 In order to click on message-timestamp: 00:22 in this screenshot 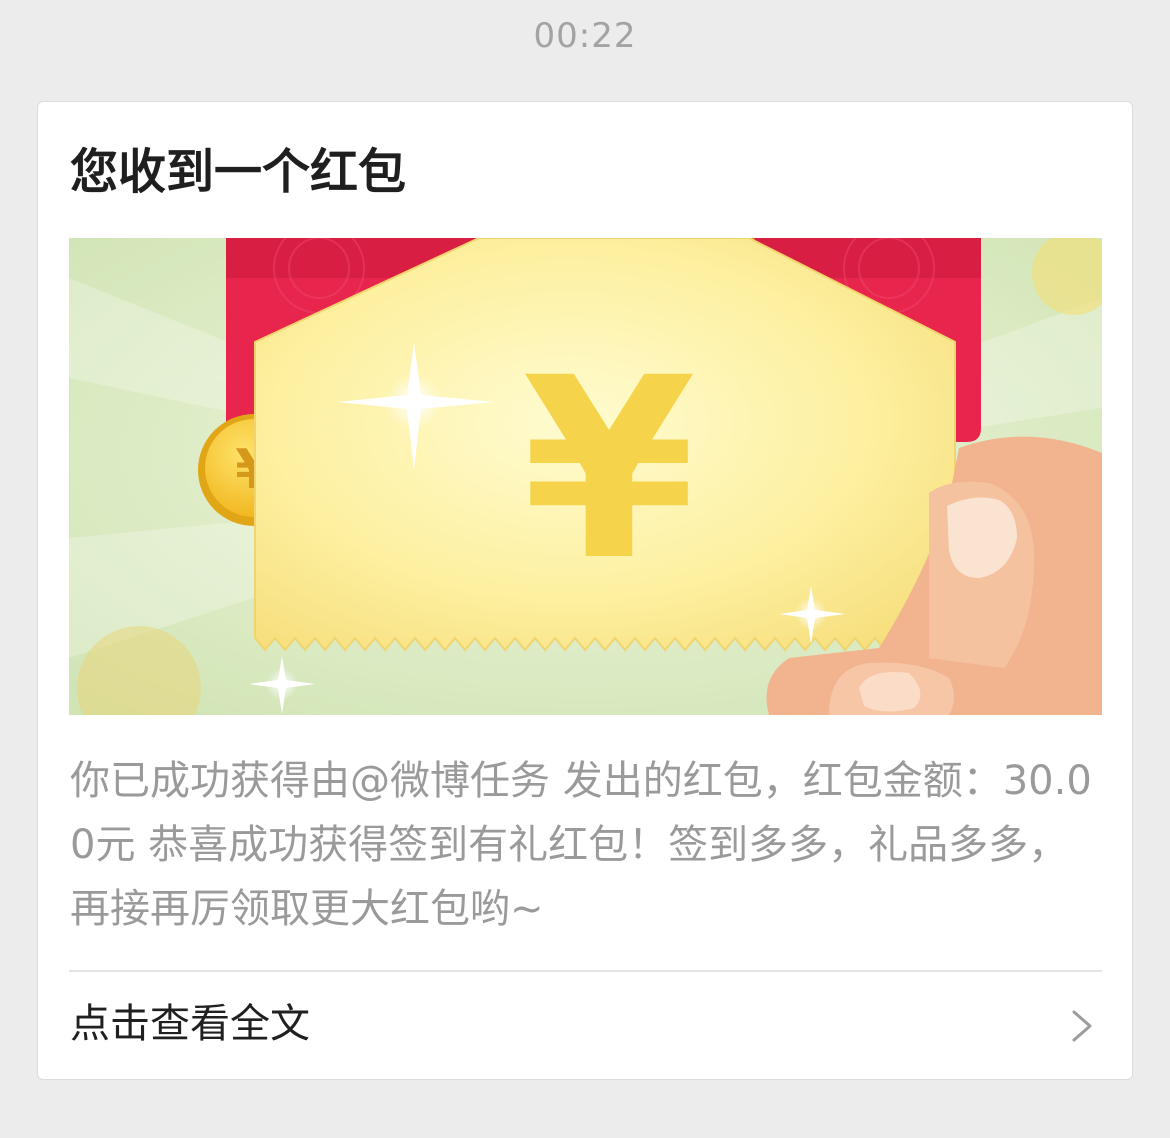, I will do `click(585, 36)`.